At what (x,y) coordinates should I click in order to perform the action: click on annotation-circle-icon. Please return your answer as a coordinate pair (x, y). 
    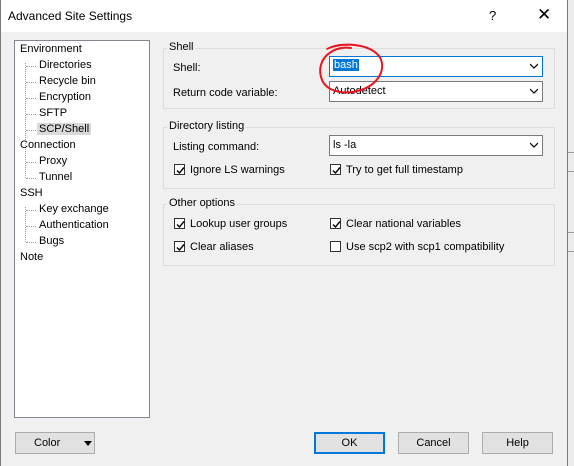
    Looking at the image, I should click on (351, 68).